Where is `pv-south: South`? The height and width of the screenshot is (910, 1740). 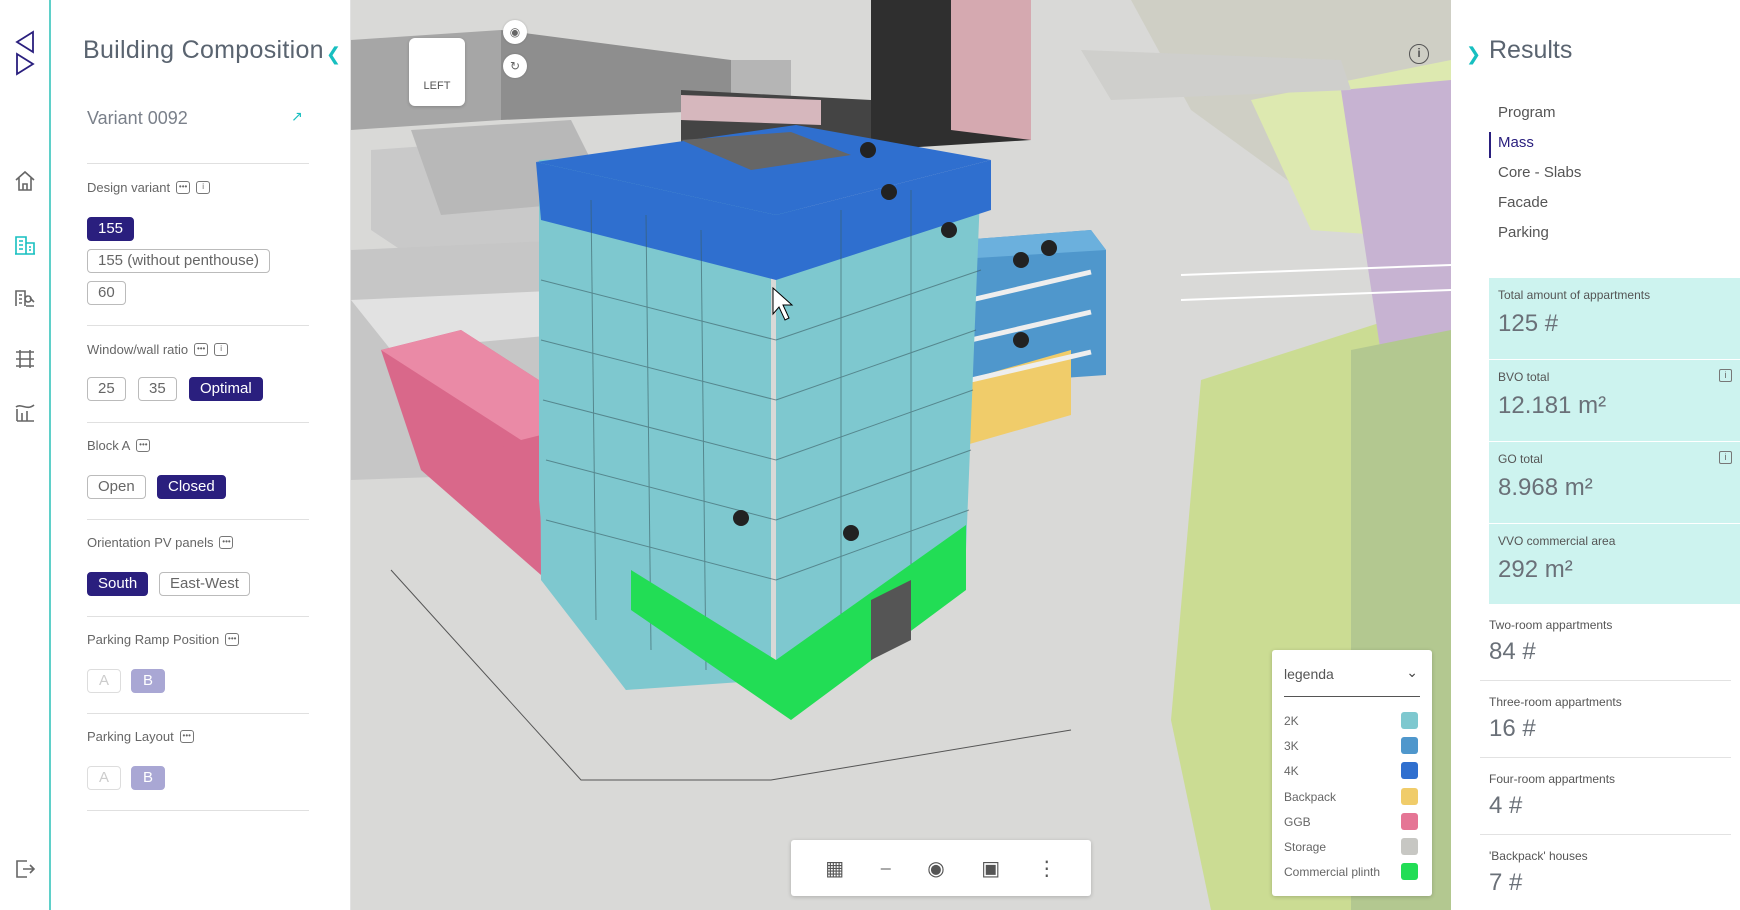 pv-south: South is located at coordinates (118, 584).